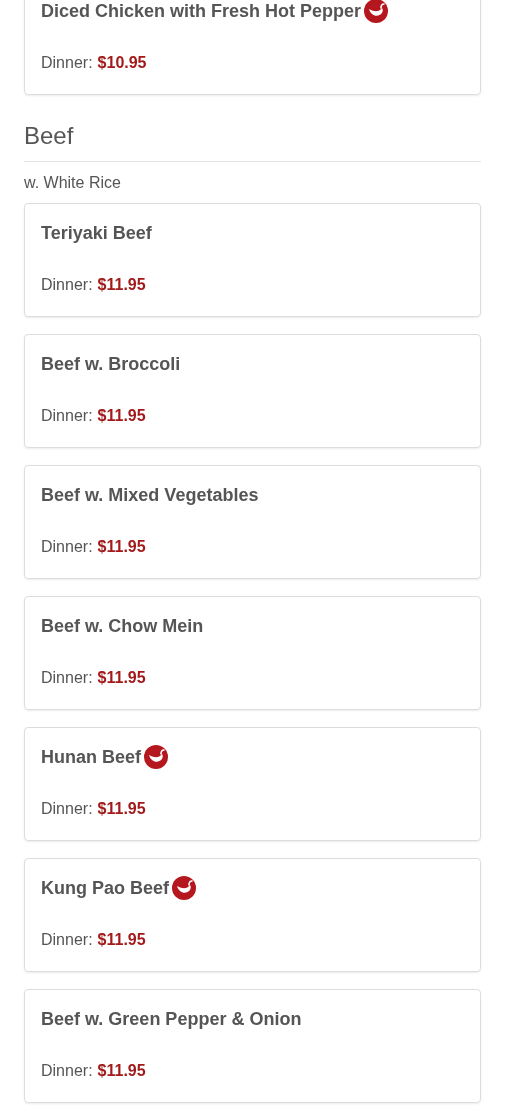 The image size is (510, 1116). What do you see at coordinates (122, 63) in the screenshot?
I see `price: $10.95` at bounding box center [122, 63].